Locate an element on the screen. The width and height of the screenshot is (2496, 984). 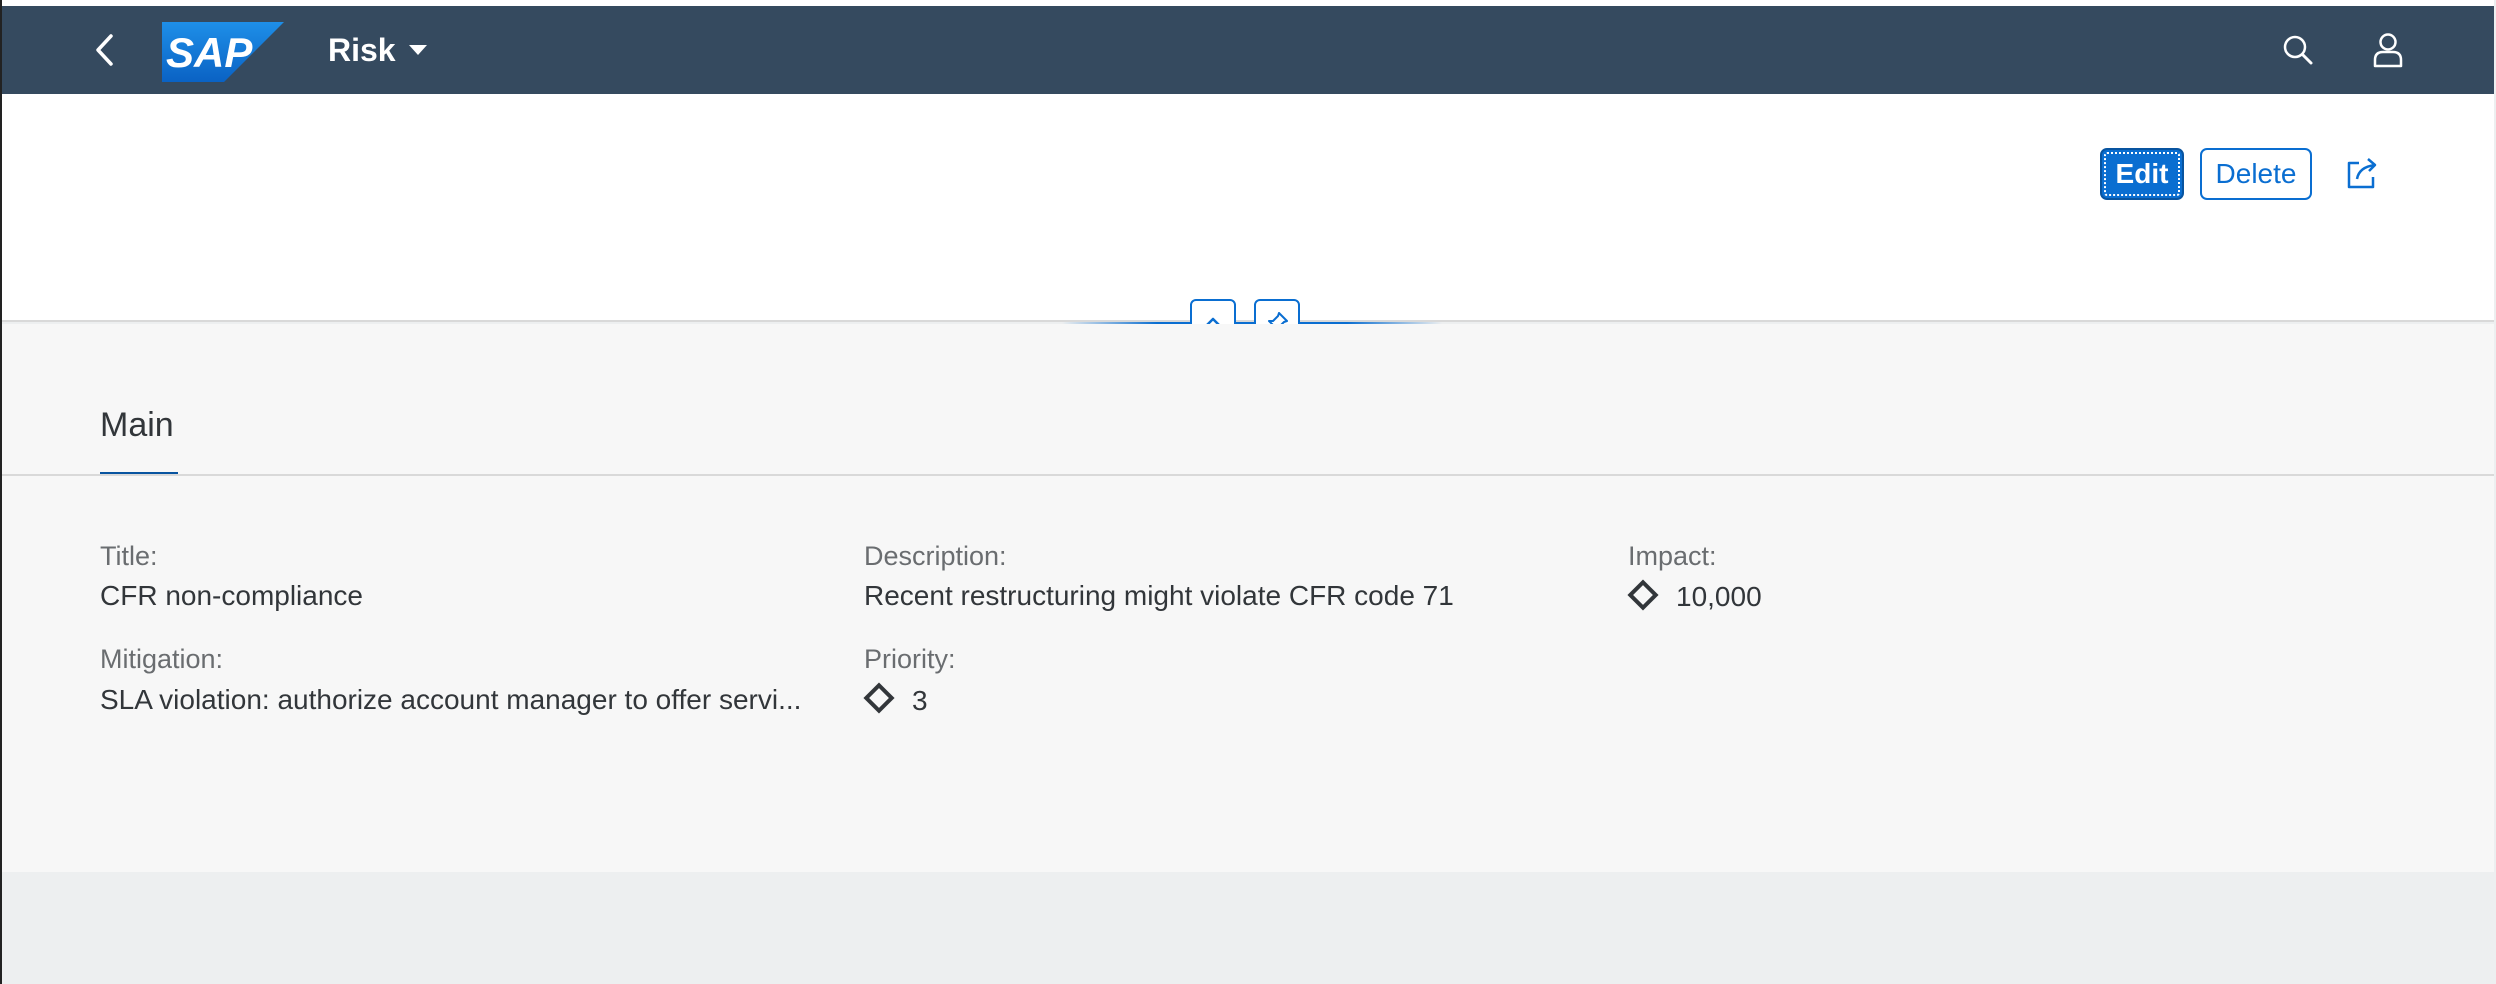
sap-logo-graphic: SAP is located at coordinates (223, 52).